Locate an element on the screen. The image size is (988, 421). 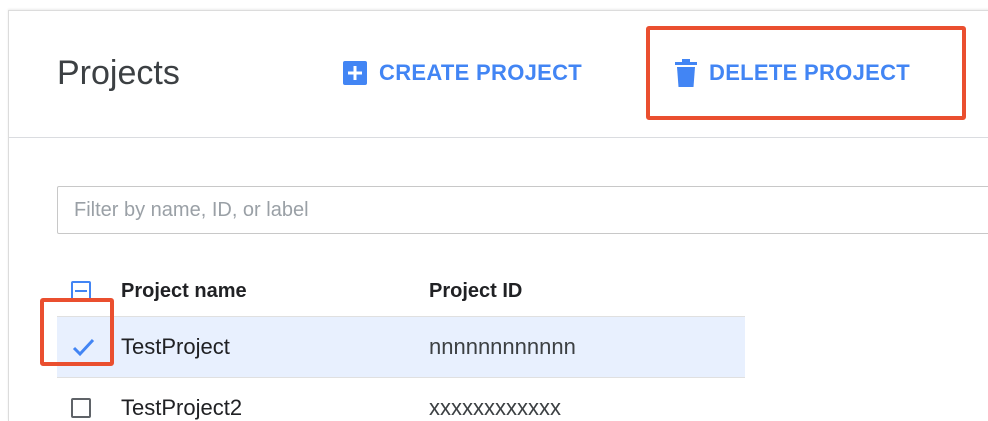
delete-highlight-box is located at coordinates (806, 73).